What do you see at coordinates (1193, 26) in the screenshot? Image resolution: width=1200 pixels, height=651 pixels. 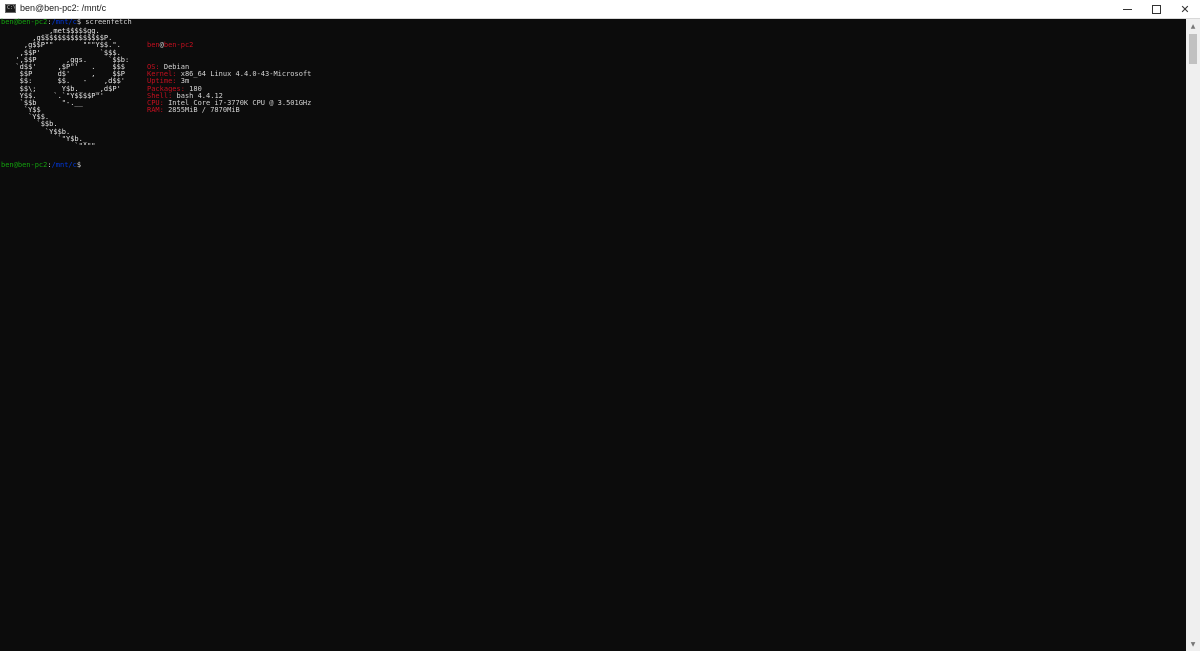 I see `scroll-up-arrow-icon: ▲` at bounding box center [1193, 26].